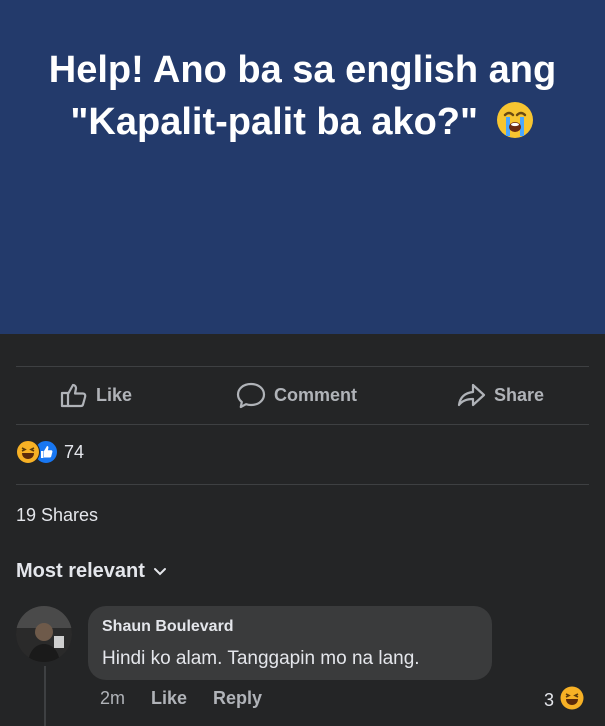  What do you see at coordinates (50, 452) in the screenshot?
I see `reactions-summary: 74` at bounding box center [50, 452].